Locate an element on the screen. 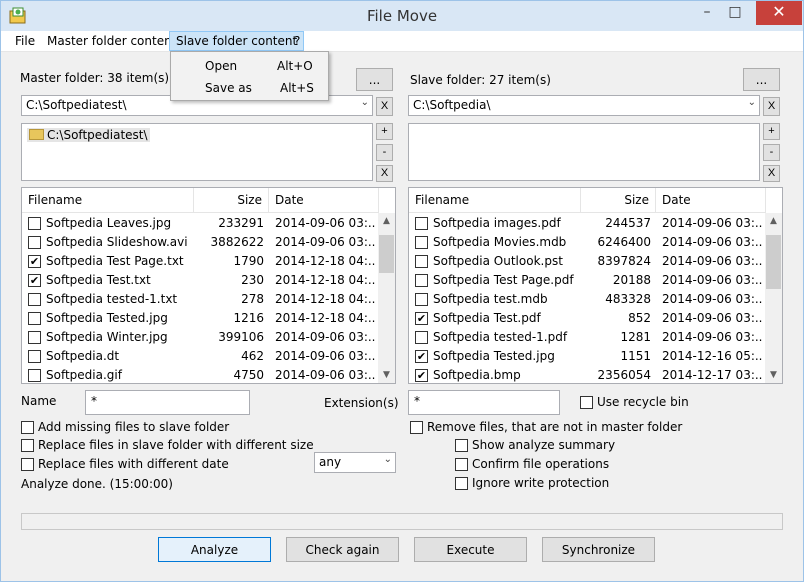 Image resolution: width=804 pixels, height=582 pixels. ignore-protect-checkbox is located at coordinates (461, 483).